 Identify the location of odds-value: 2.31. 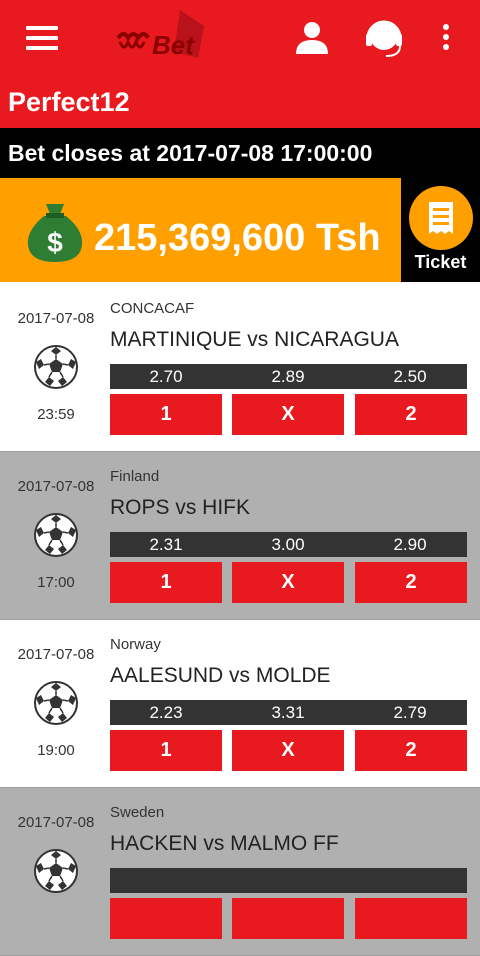
(166, 544).